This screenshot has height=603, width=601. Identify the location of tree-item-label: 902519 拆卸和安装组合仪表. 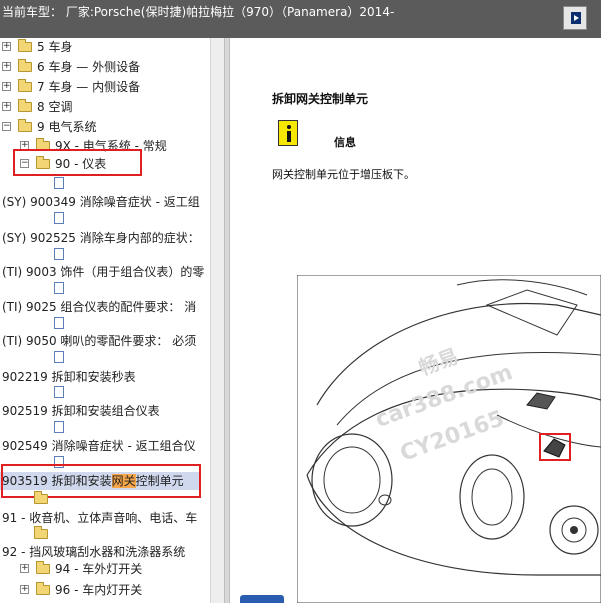
(81, 411).